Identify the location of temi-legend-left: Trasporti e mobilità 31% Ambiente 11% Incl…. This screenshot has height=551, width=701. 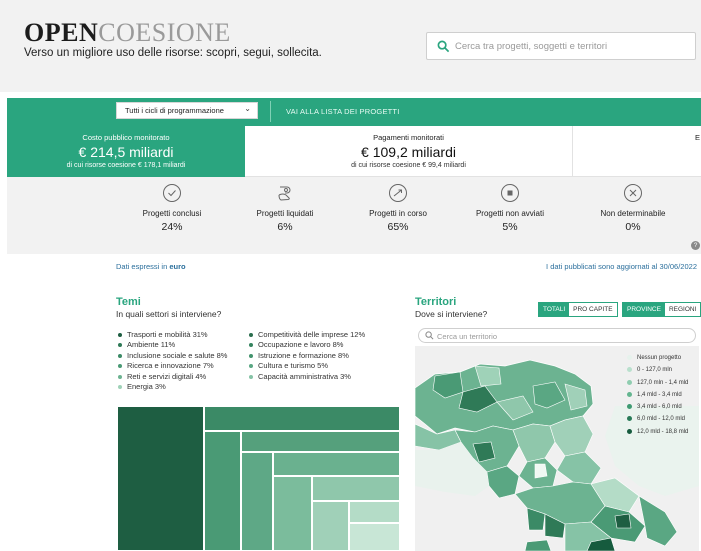
(172, 361).